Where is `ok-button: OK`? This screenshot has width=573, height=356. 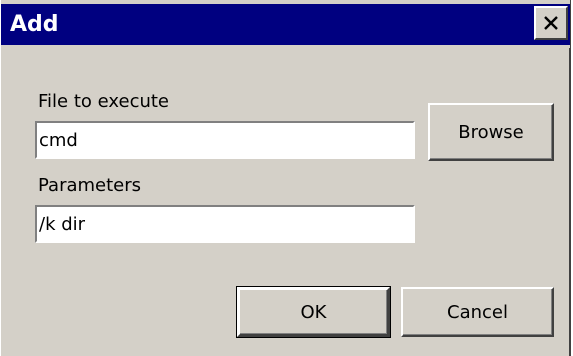
ok-button: OK is located at coordinates (313, 312).